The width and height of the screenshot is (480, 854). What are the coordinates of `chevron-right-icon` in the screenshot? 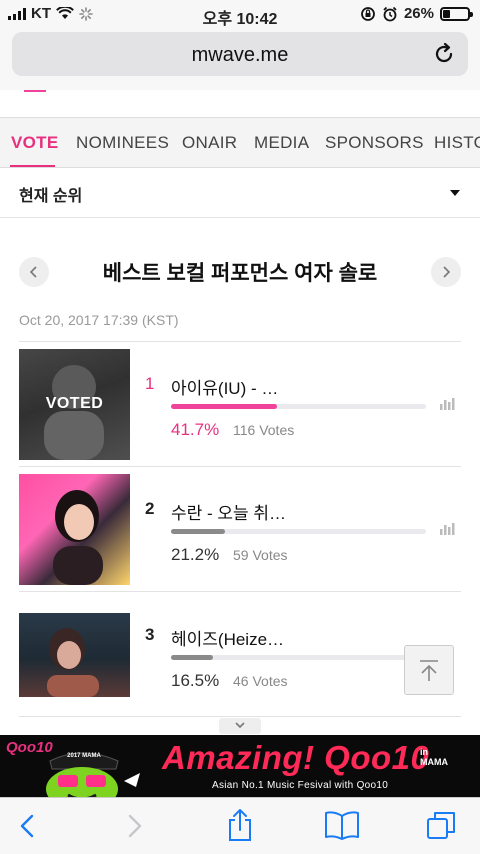 It's located at (447, 272).